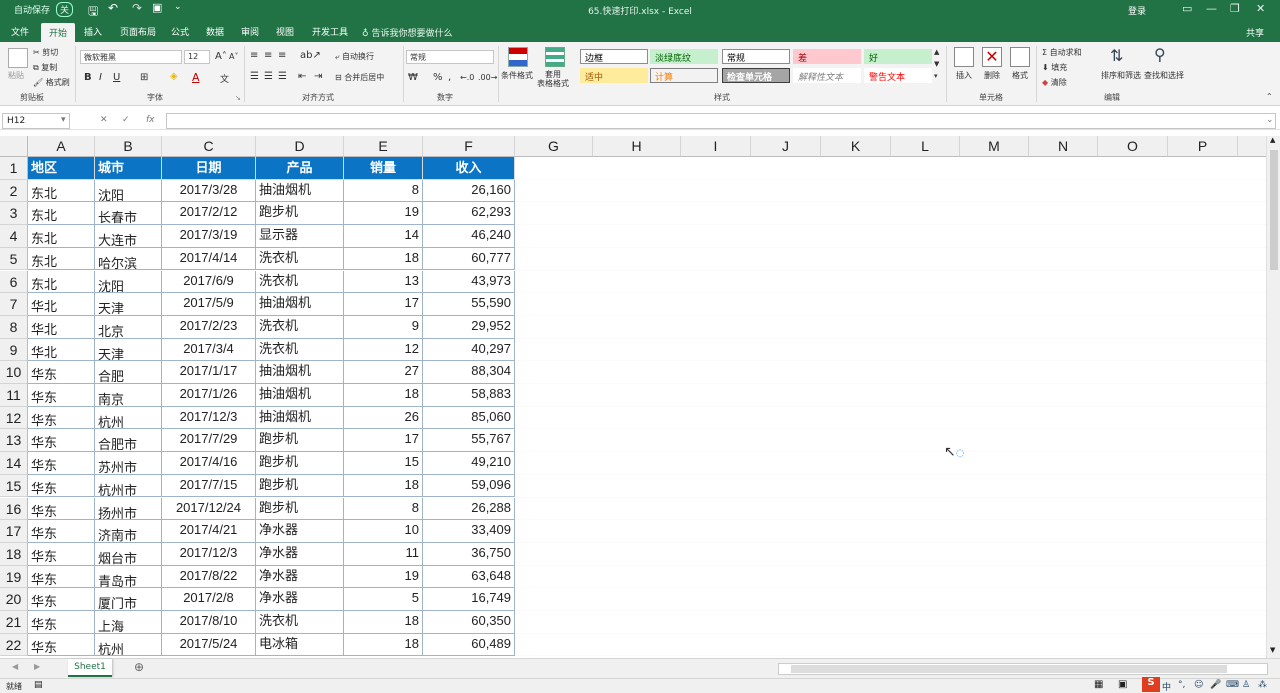  Describe the element at coordinates (300, 282) in the screenshot. I see `cell-product: 洗衣机` at that location.